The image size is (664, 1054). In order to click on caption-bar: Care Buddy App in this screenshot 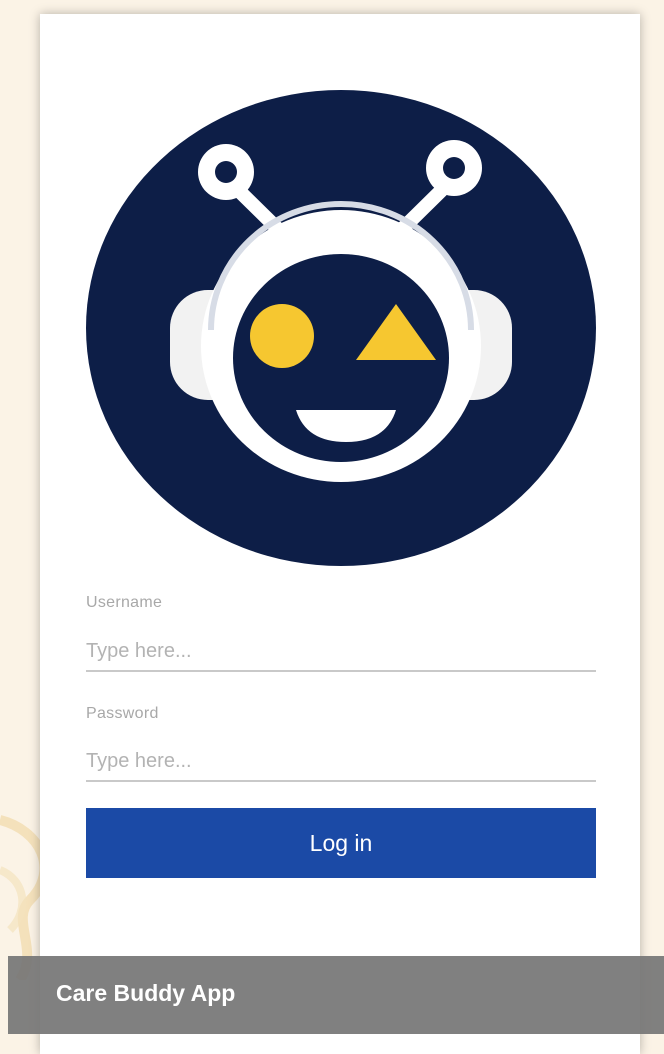, I will do `click(336, 995)`.